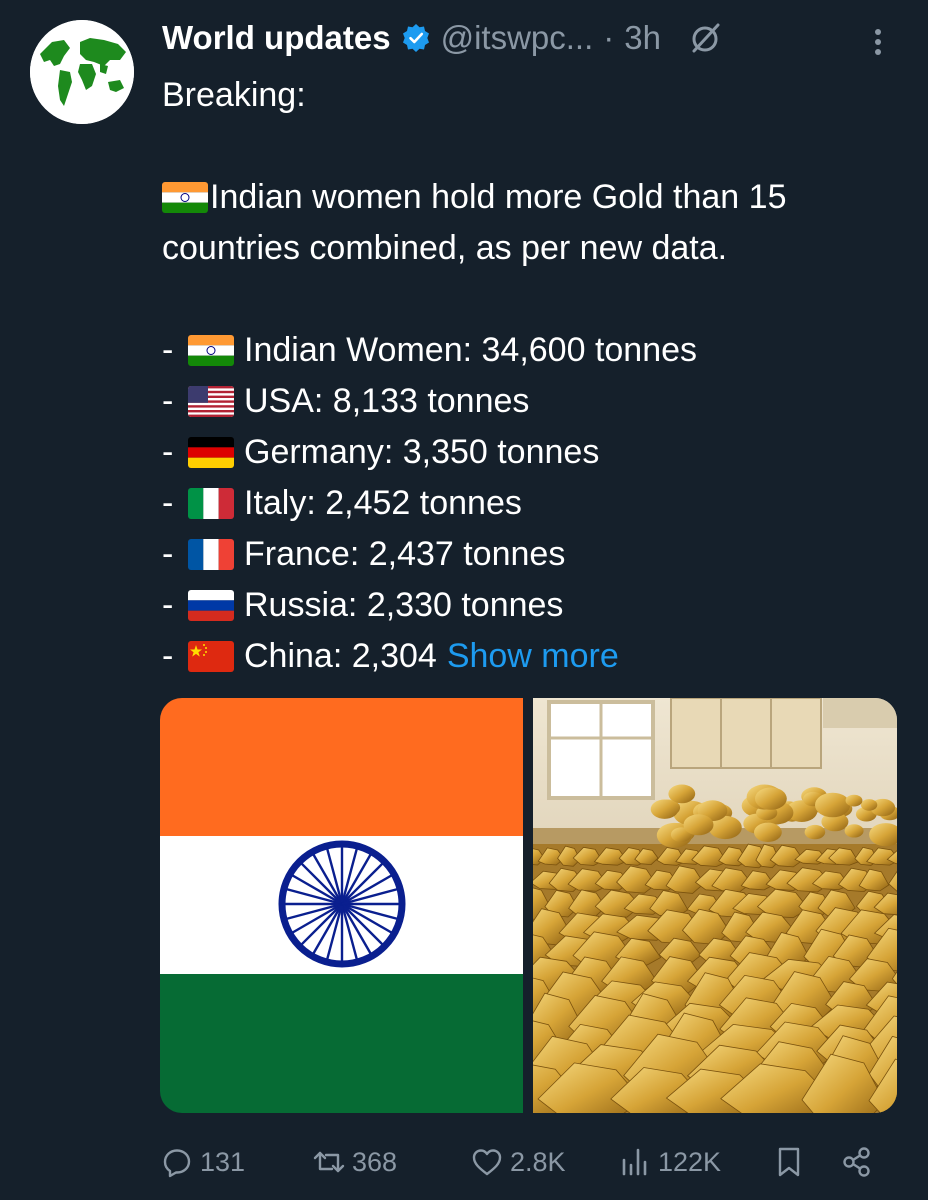 The image size is (928, 1200). What do you see at coordinates (276, 38) in the screenshot?
I see `author-name: World updates` at bounding box center [276, 38].